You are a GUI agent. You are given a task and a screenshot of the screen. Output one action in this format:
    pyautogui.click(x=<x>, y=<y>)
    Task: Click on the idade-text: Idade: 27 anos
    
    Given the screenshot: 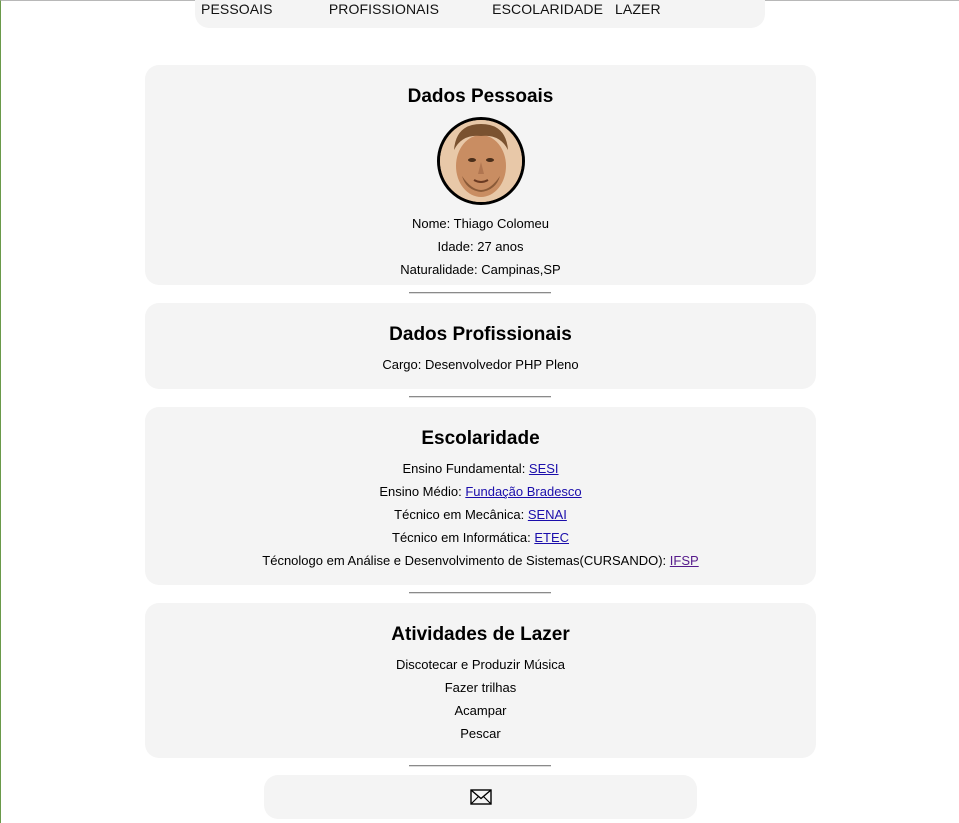 What is the action you would take?
    pyautogui.click(x=480, y=246)
    